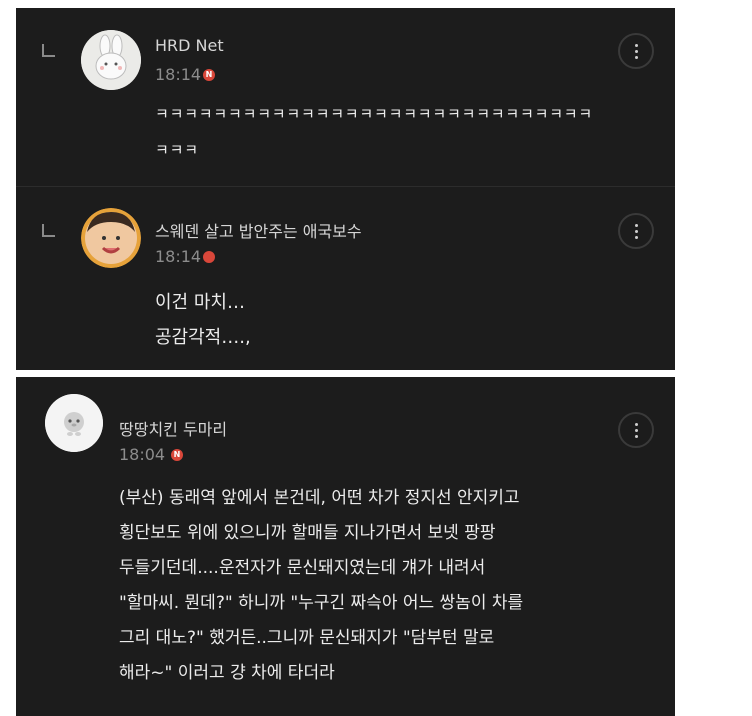  I want to click on comment-body-line: 두들기던데....운전자가 문신돼지였는데 걔가 내려서, so click(302, 568).